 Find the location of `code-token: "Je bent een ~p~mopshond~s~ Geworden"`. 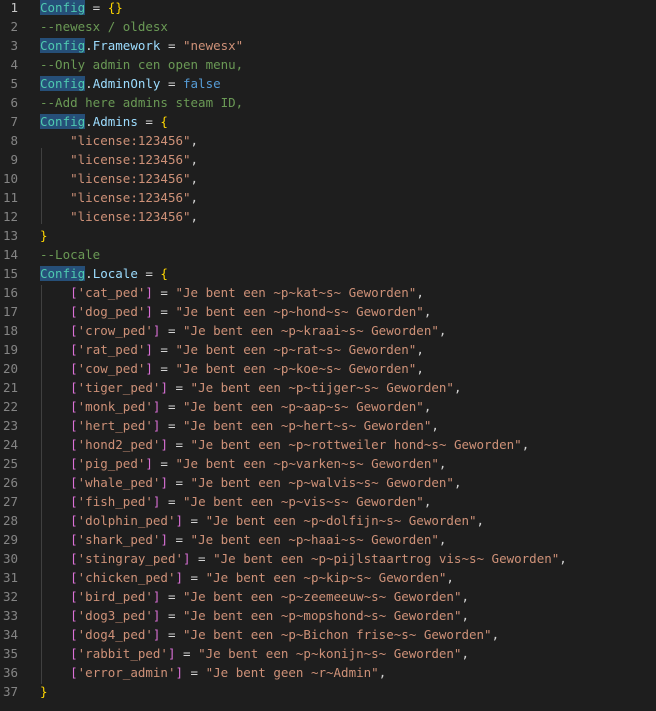

code-token: "Je bent een ~p~mopshond~s~ Geworden" is located at coordinates (322, 615).